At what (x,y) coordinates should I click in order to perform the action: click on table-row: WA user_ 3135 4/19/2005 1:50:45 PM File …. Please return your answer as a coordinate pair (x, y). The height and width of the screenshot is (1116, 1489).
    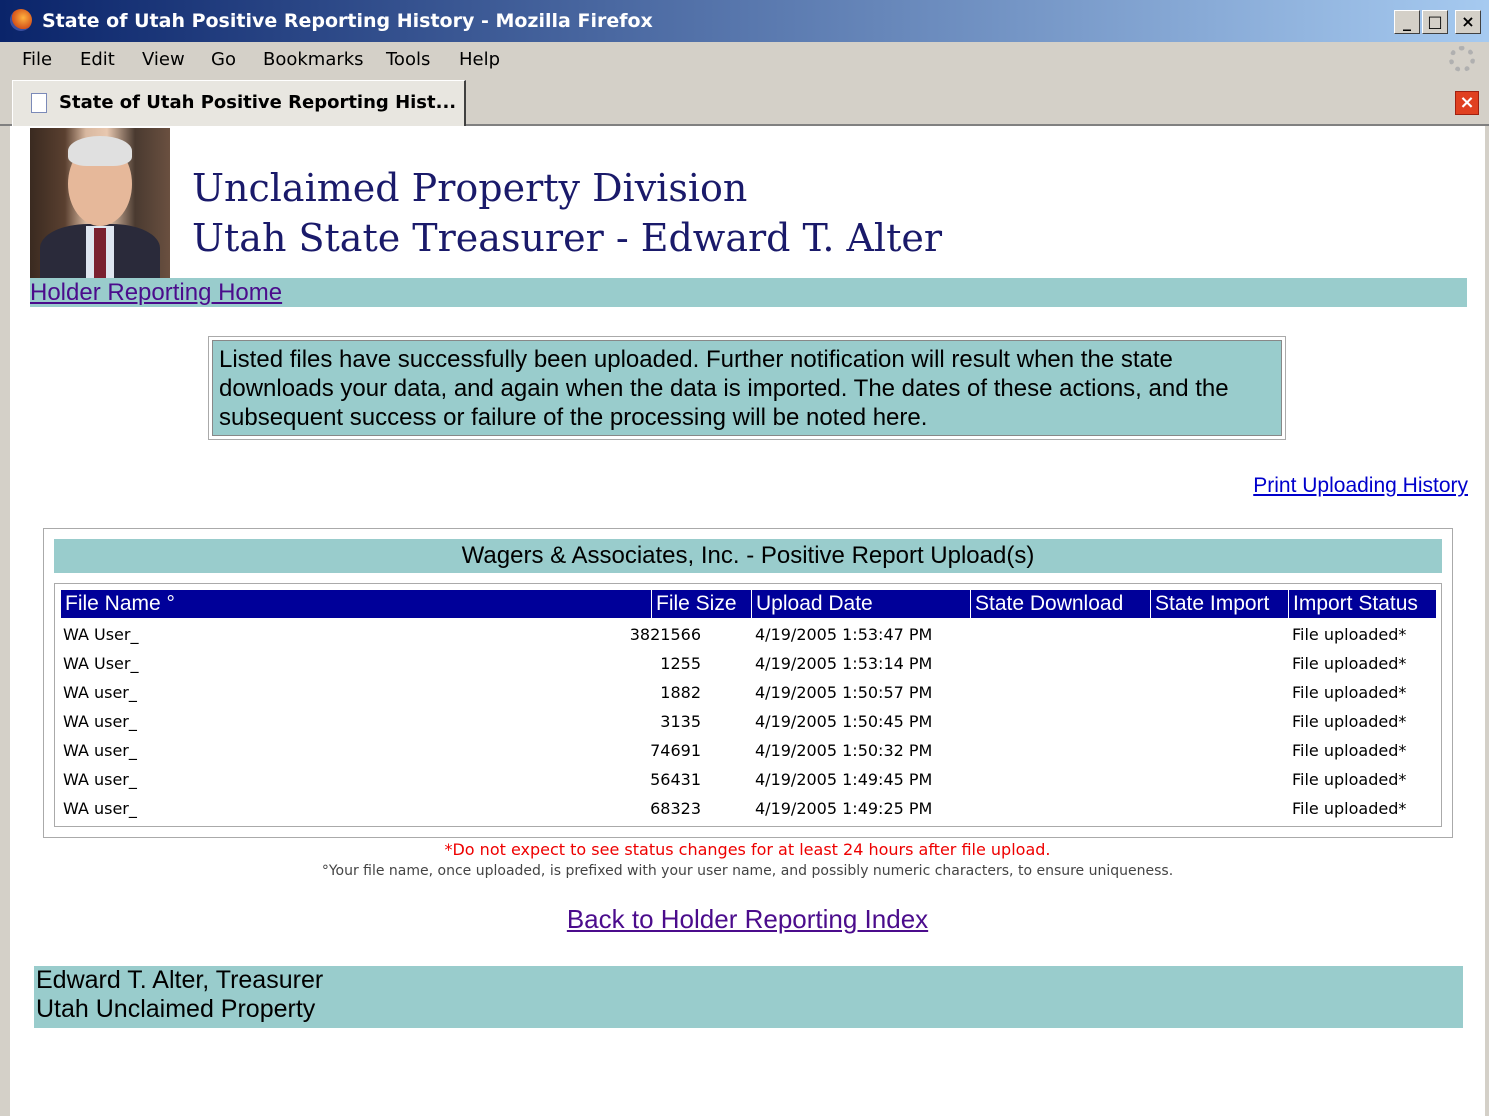
    Looking at the image, I should click on (748, 721).